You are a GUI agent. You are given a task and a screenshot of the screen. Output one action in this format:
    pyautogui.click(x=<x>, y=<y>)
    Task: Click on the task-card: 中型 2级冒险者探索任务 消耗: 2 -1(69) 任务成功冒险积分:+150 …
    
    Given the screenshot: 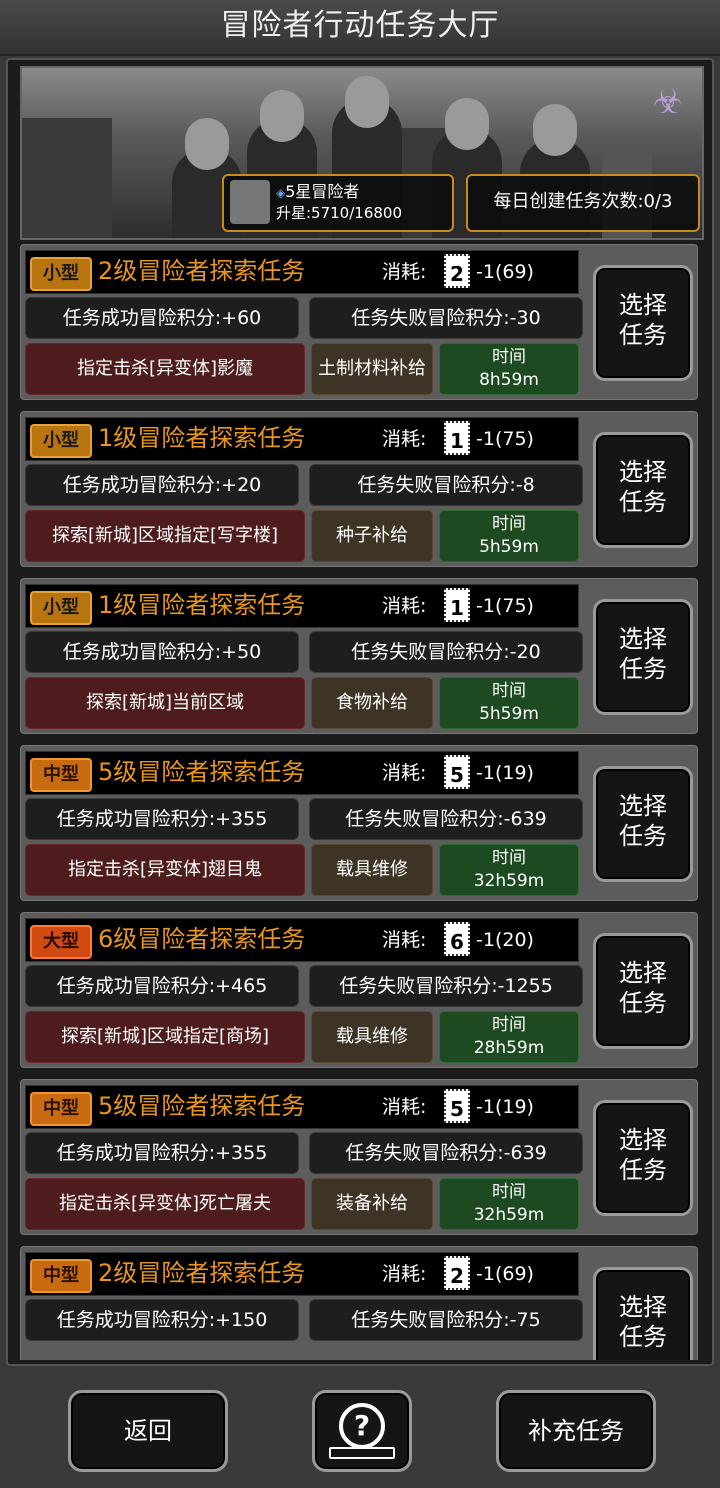 What is the action you would take?
    pyautogui.click(x=359, y=1303)
    